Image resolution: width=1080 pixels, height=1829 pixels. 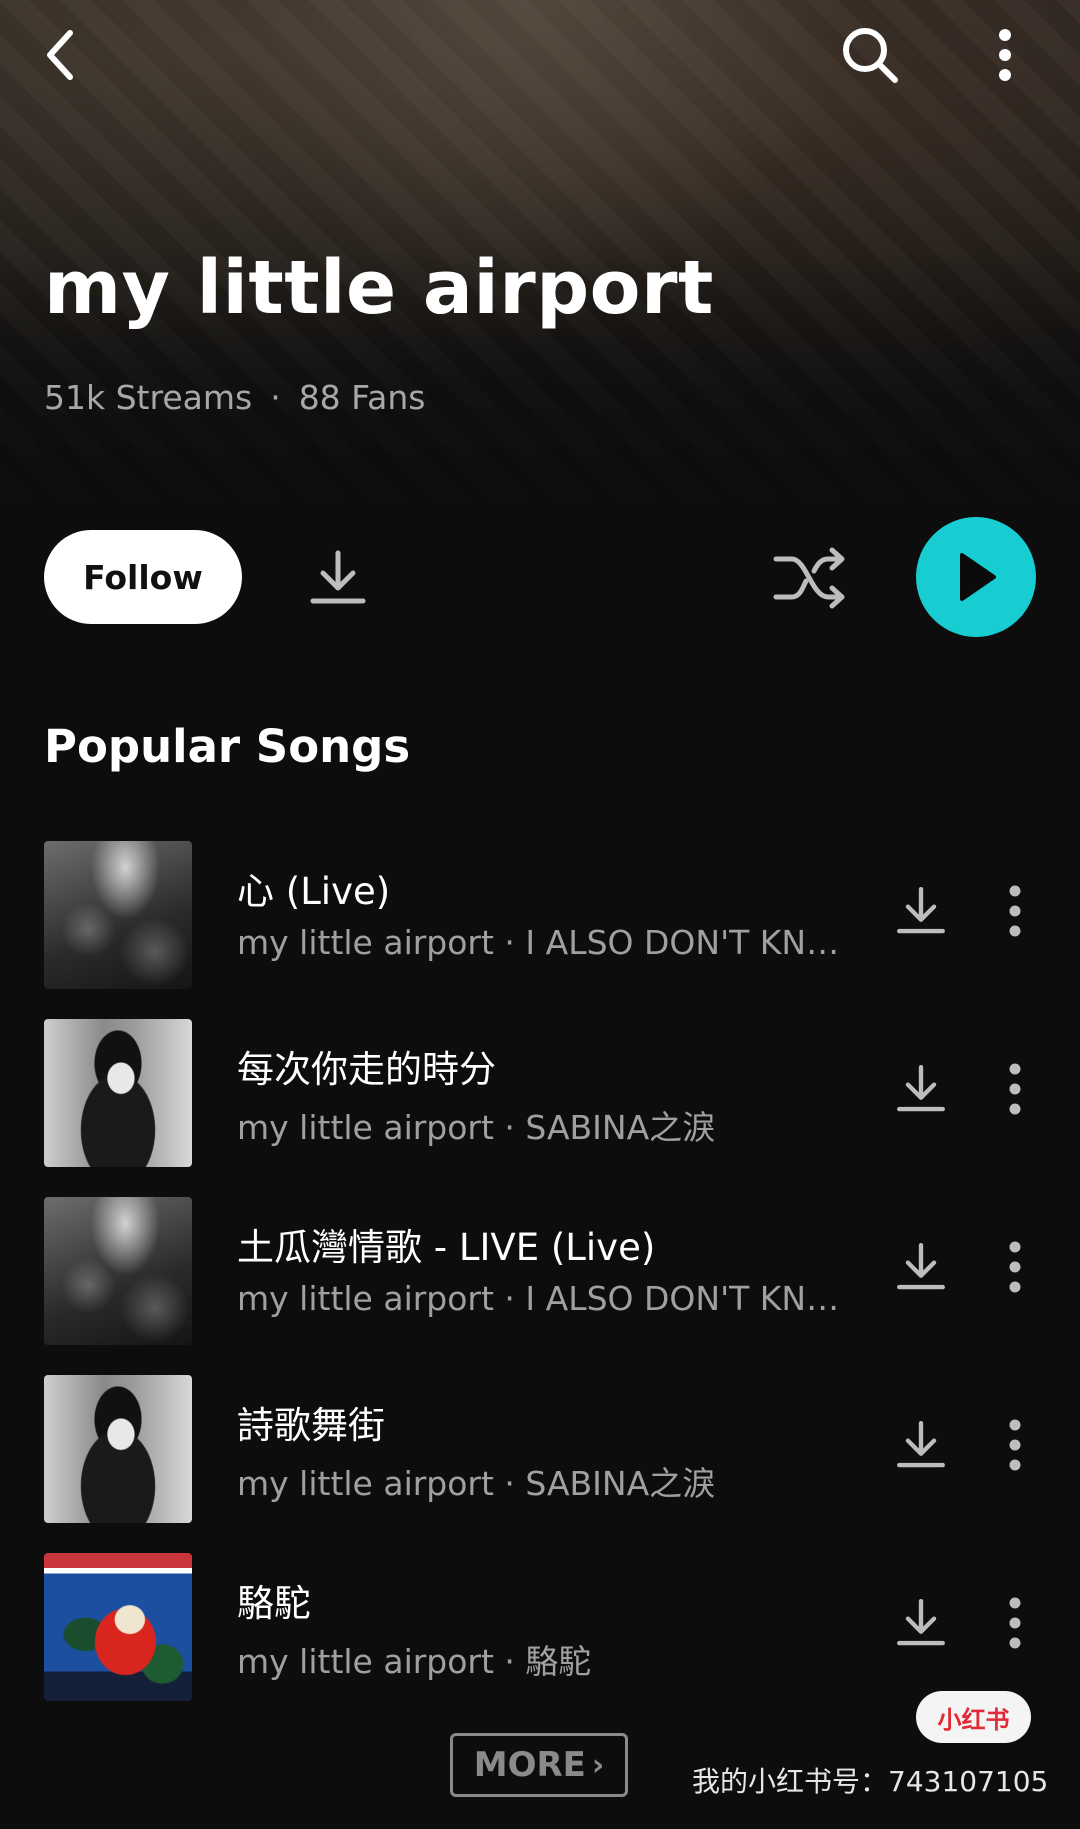 I want to click on fans-count: 88 Fans, so click(x=362, y=397).